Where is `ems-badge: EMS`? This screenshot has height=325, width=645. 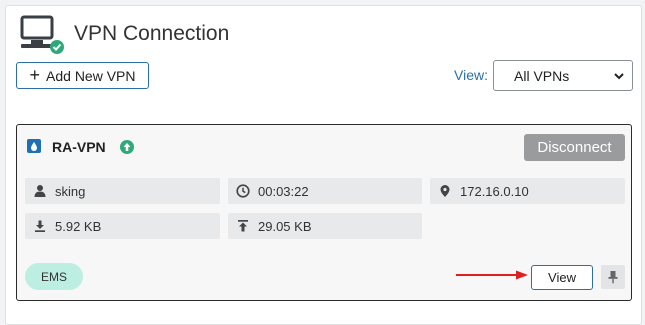
ems-badge: EMS is located at coordinates (54, 276).